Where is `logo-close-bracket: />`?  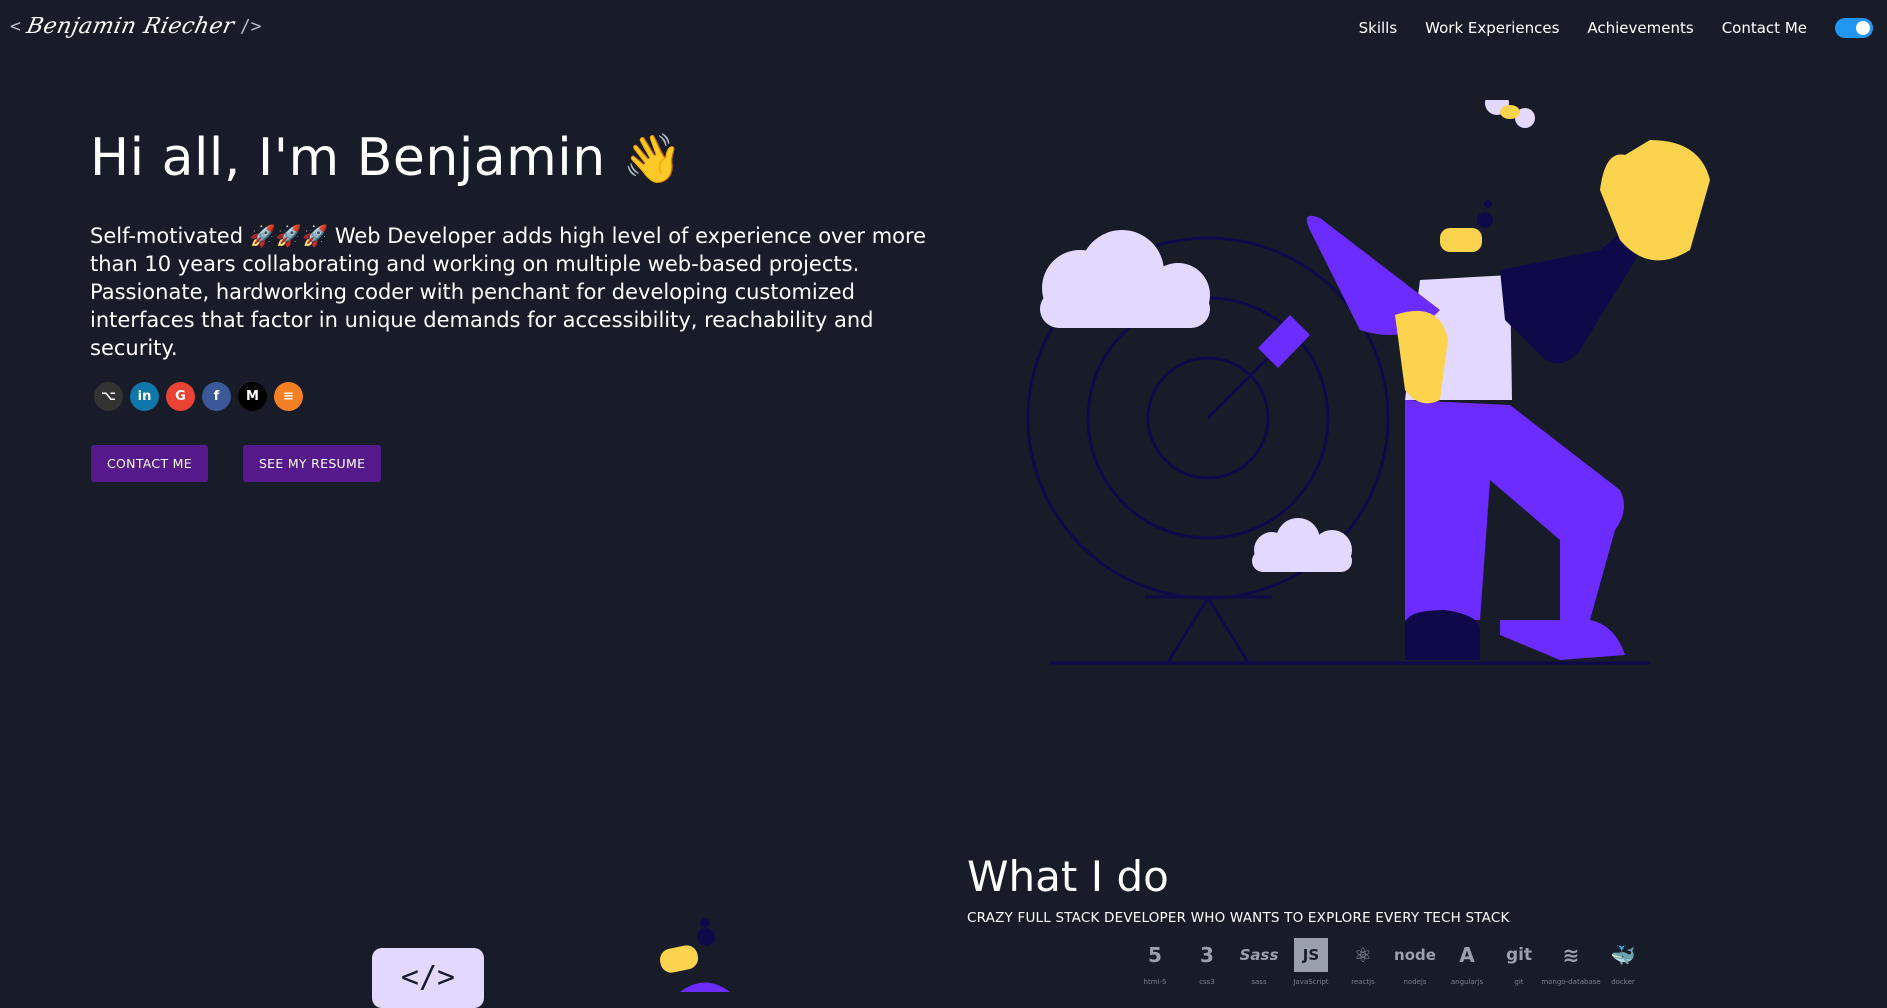 logo-close-bracket: /> is located at coordinates (250, 26).